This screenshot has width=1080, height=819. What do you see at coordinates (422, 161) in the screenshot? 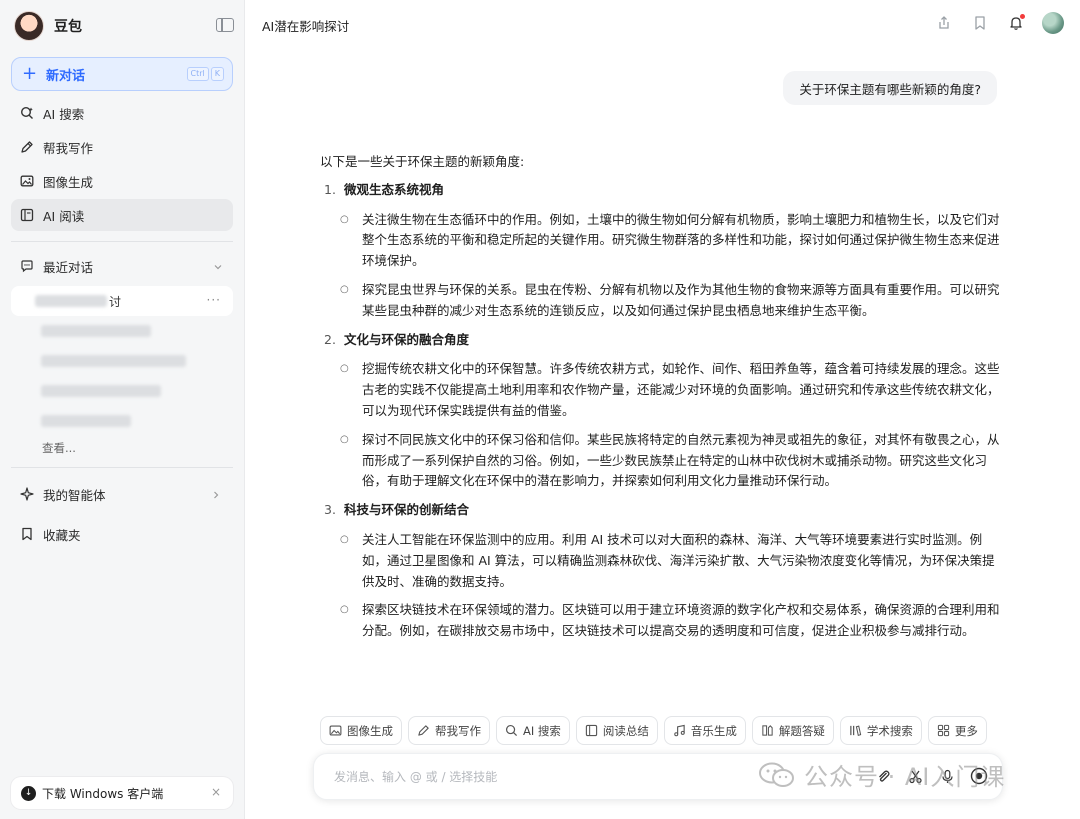
I see `answer-intro: 以下是一些关于环保主题的新颖角度:` at bounding box center [422, 161].